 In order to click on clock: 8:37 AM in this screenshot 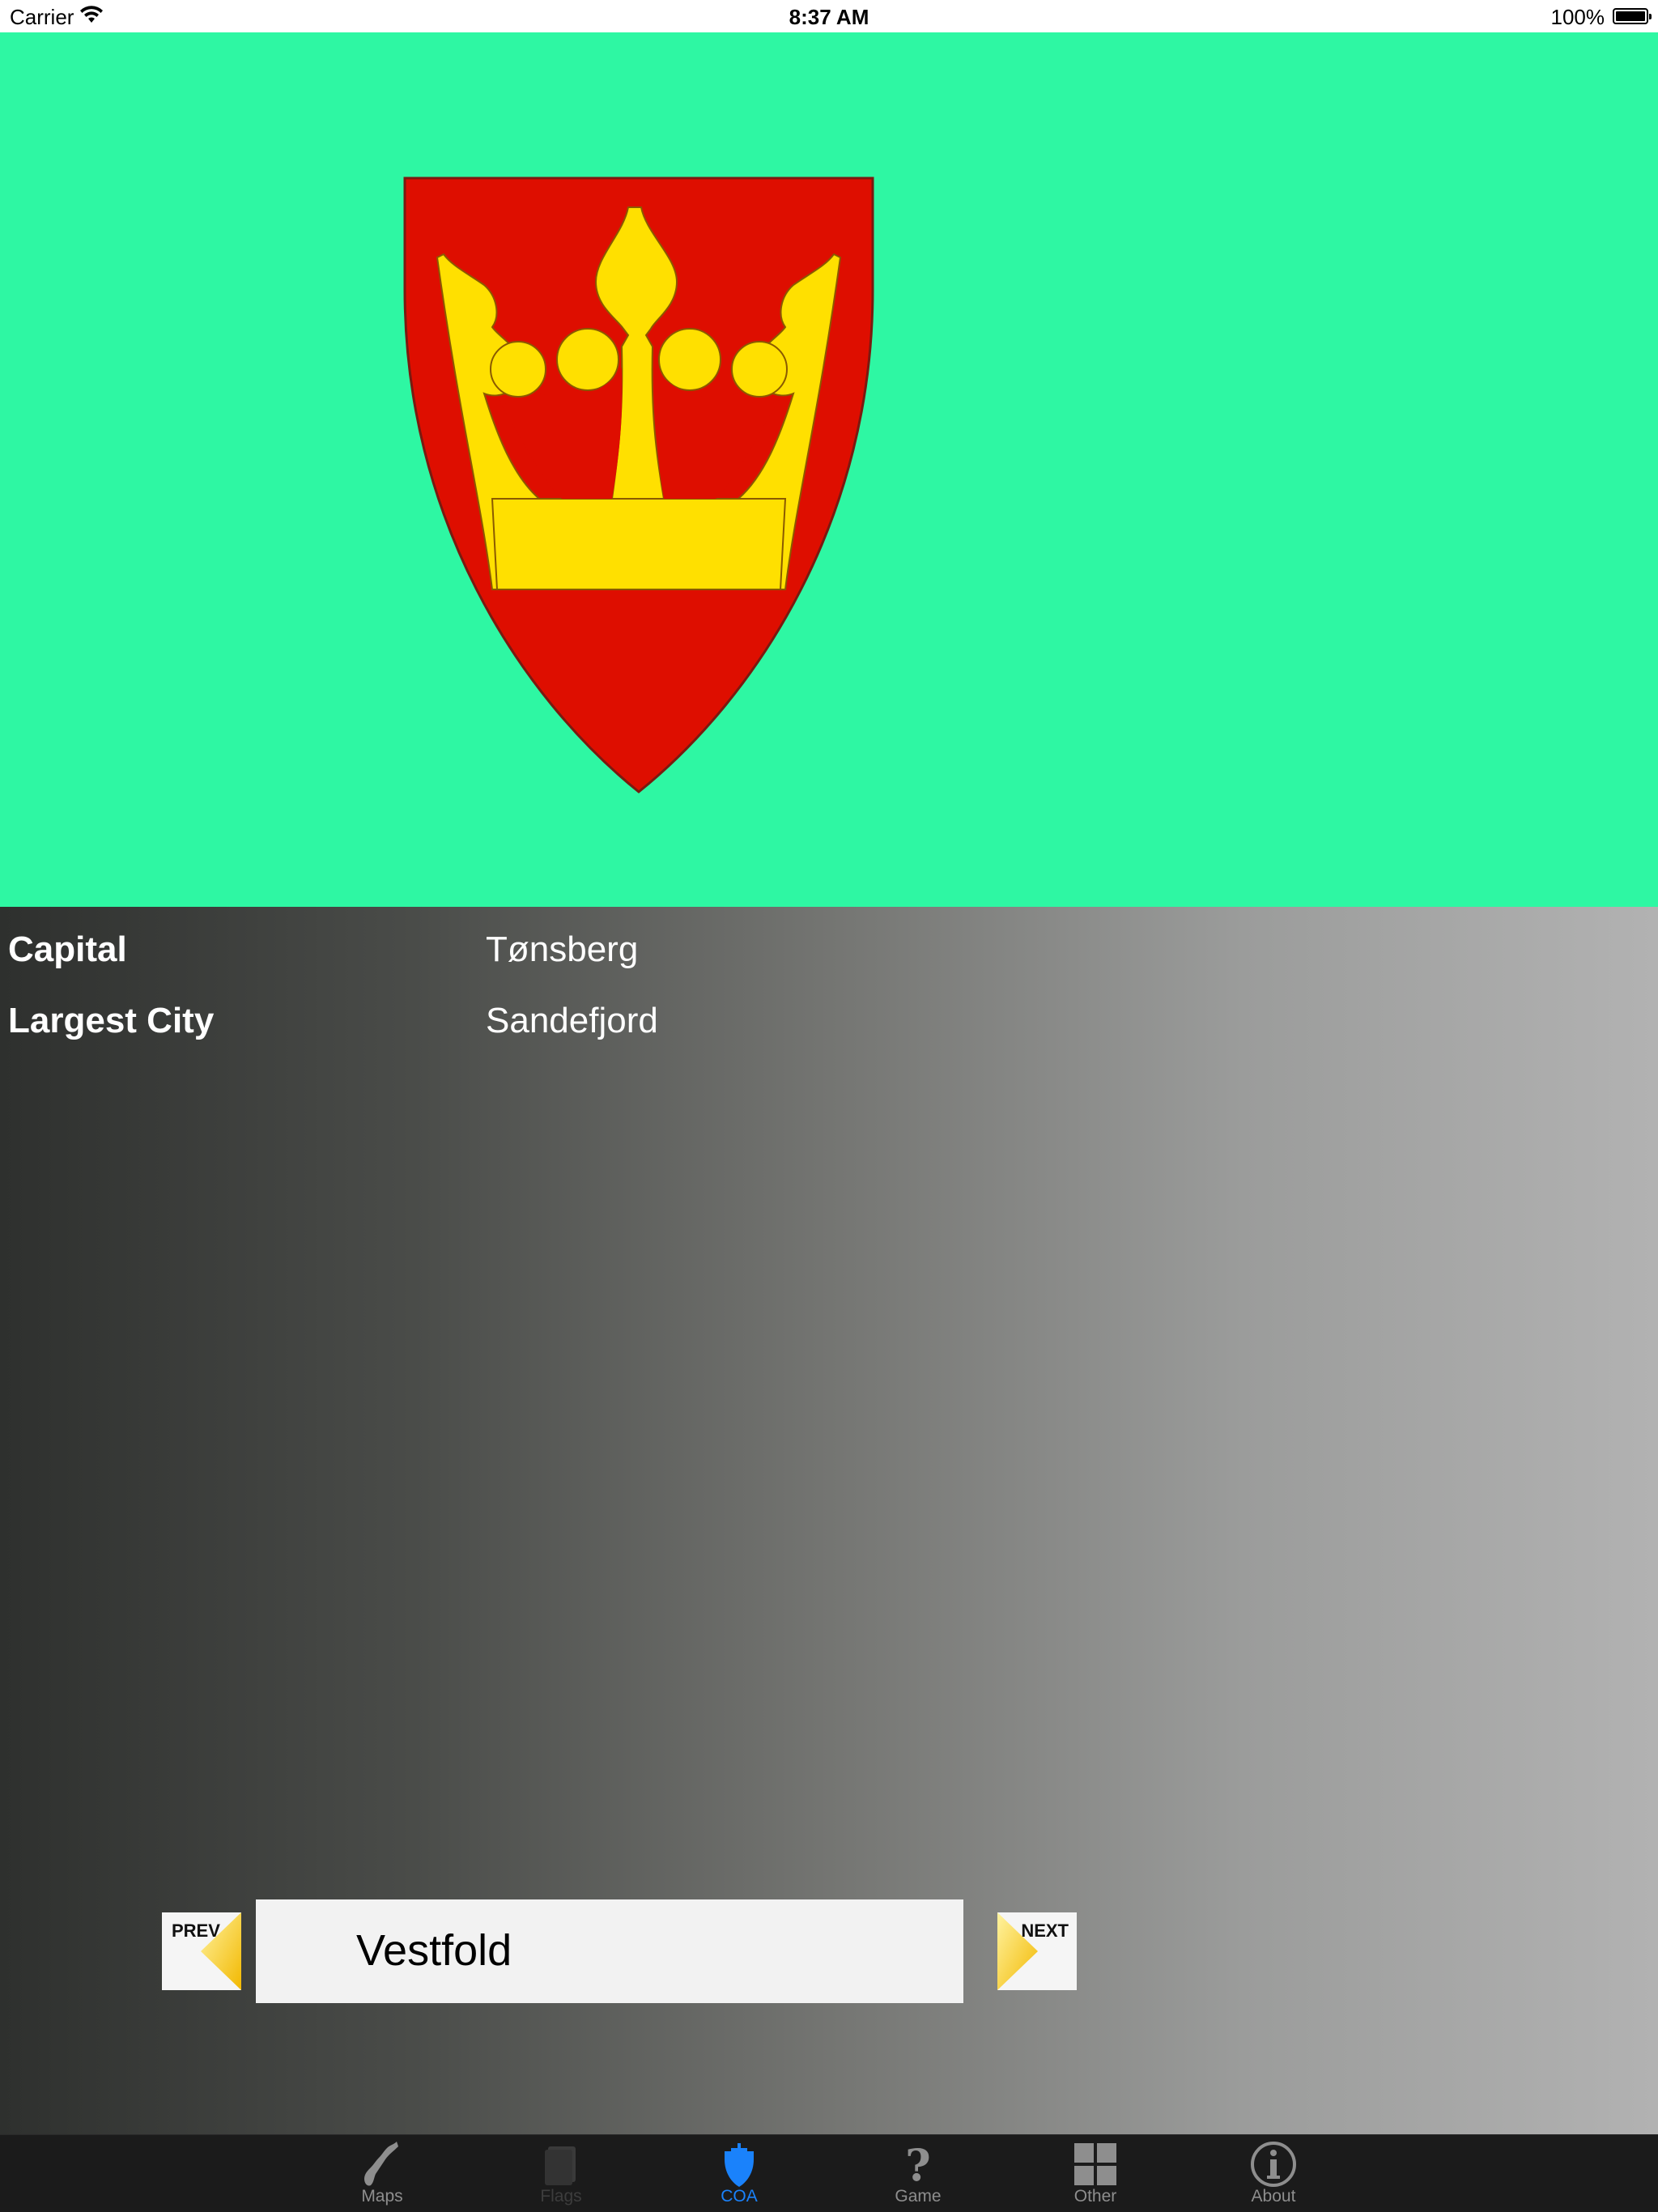, I will do `click(829, 17)`.